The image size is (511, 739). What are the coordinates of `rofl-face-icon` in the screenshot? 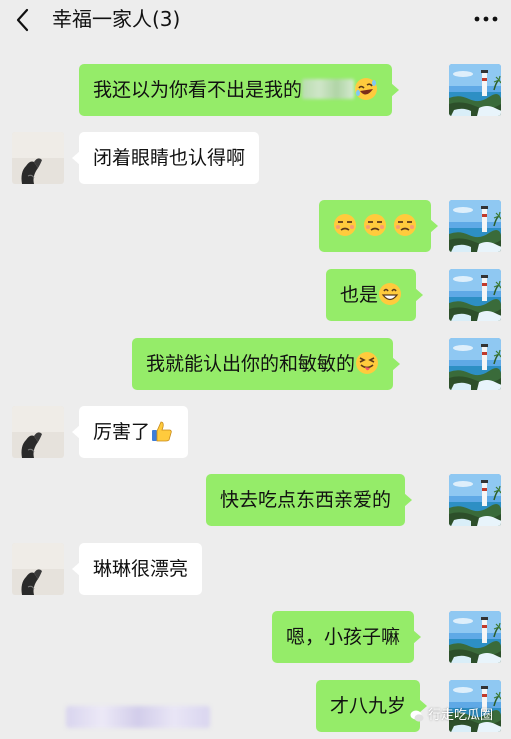 It's located at (366, 88).